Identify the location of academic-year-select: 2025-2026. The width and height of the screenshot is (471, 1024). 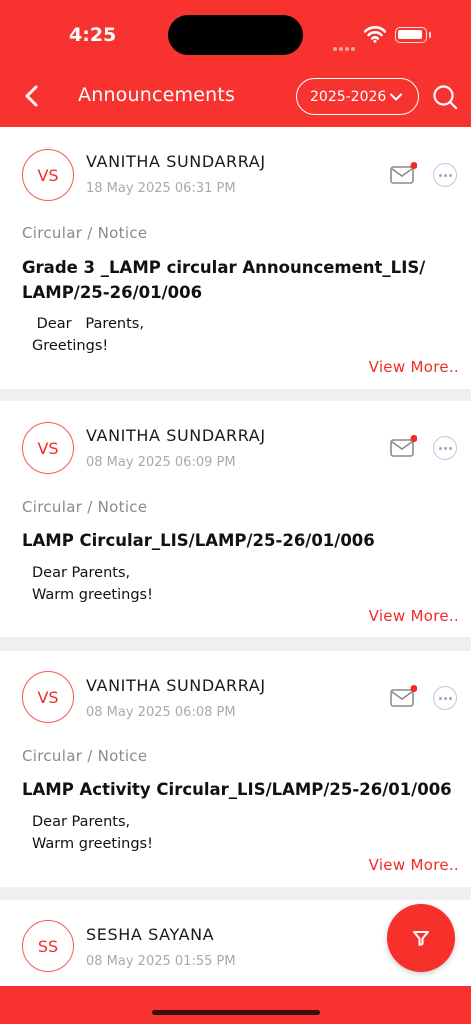
(357, 96).